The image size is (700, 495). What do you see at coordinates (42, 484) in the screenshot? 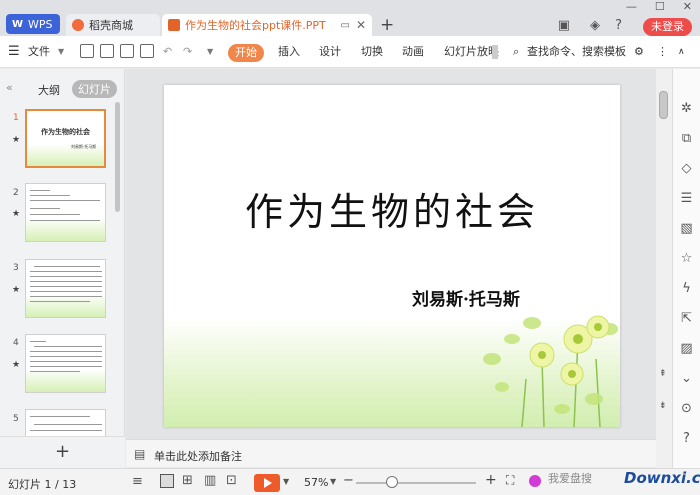
I see `slide-count: 幻灯片 1 / 13` at bounding box center [42, 484].